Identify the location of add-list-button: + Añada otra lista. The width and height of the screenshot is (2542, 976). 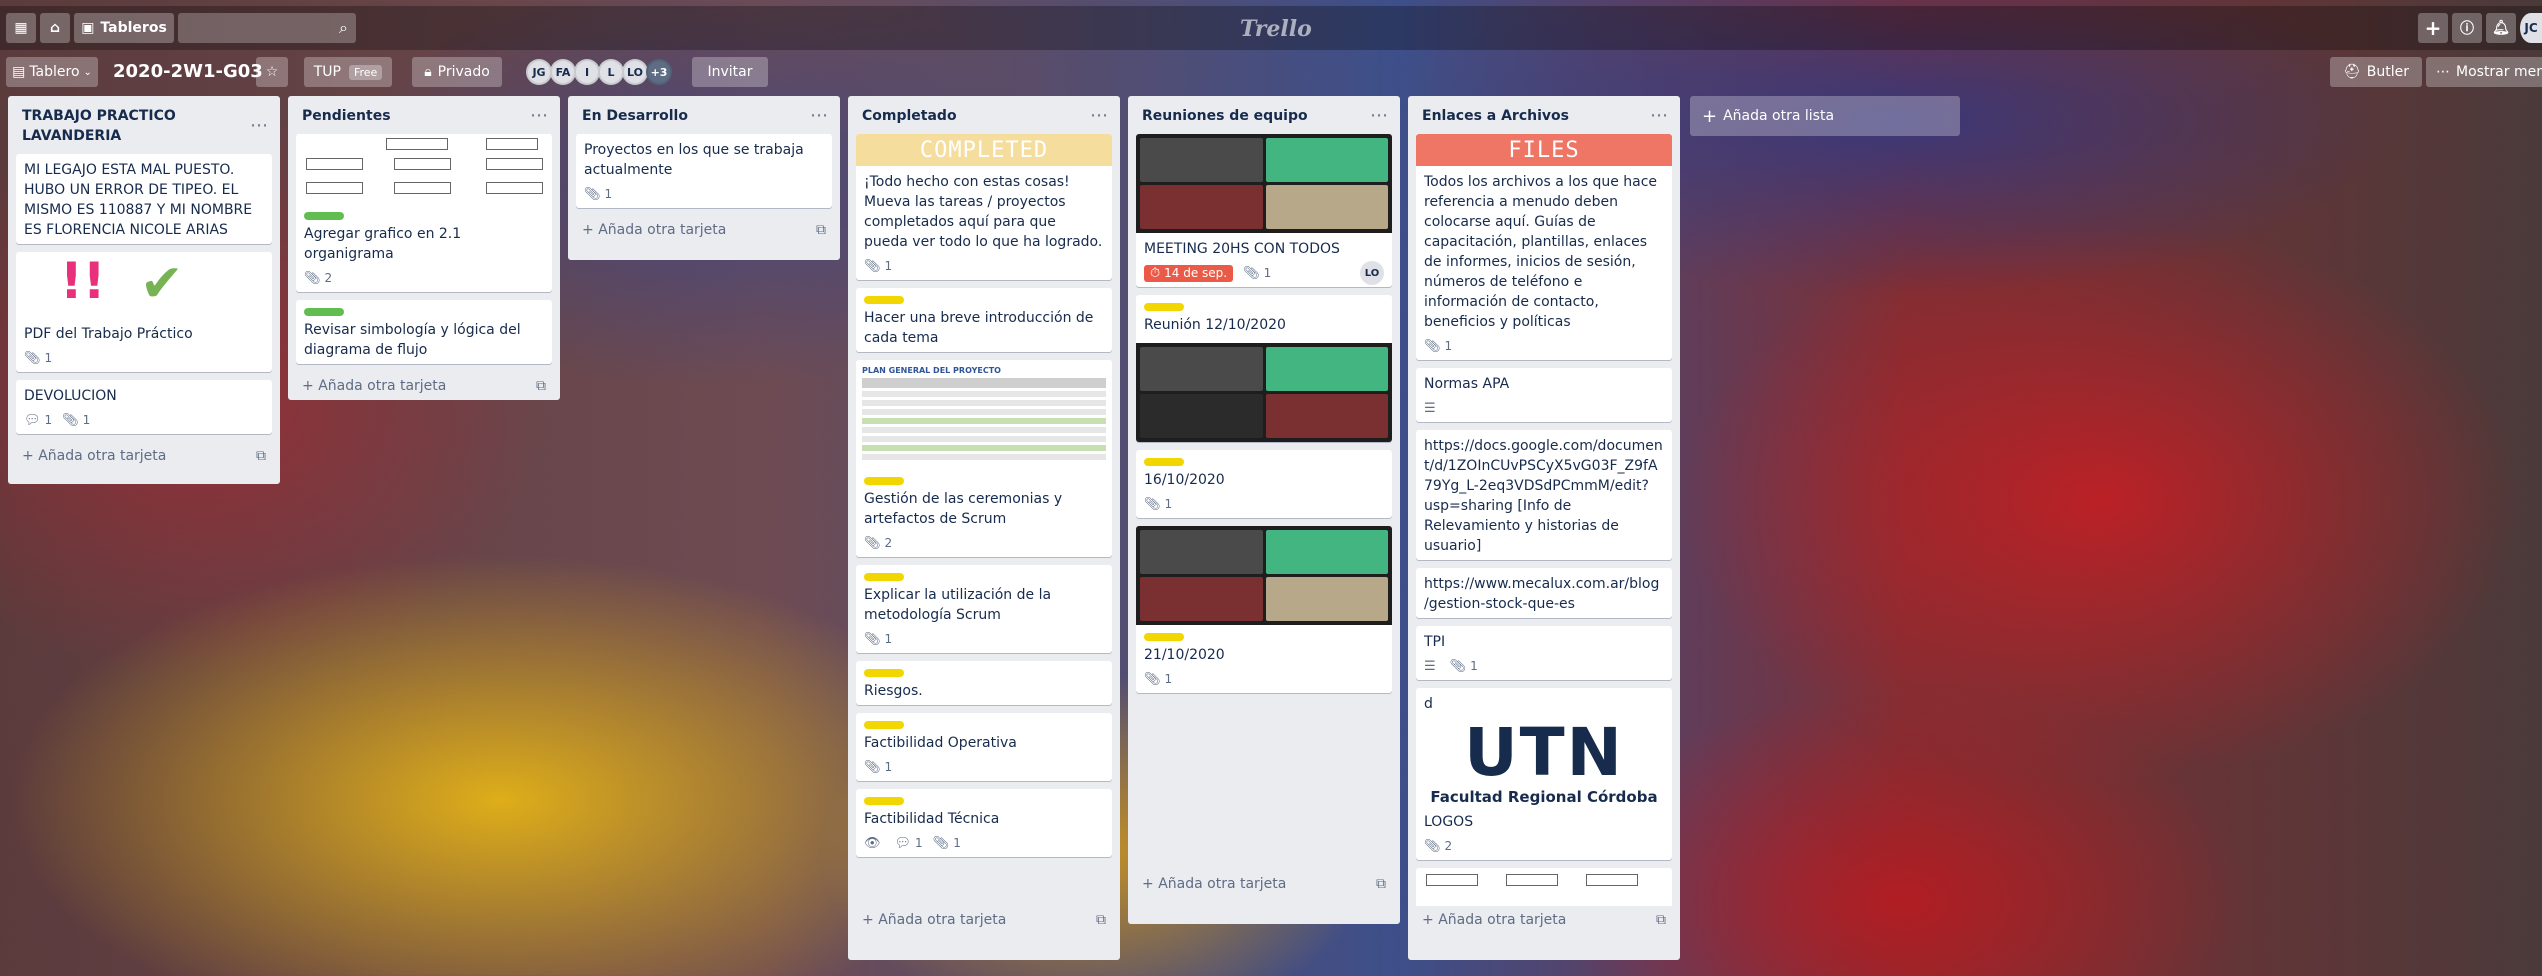
(1825, 116).